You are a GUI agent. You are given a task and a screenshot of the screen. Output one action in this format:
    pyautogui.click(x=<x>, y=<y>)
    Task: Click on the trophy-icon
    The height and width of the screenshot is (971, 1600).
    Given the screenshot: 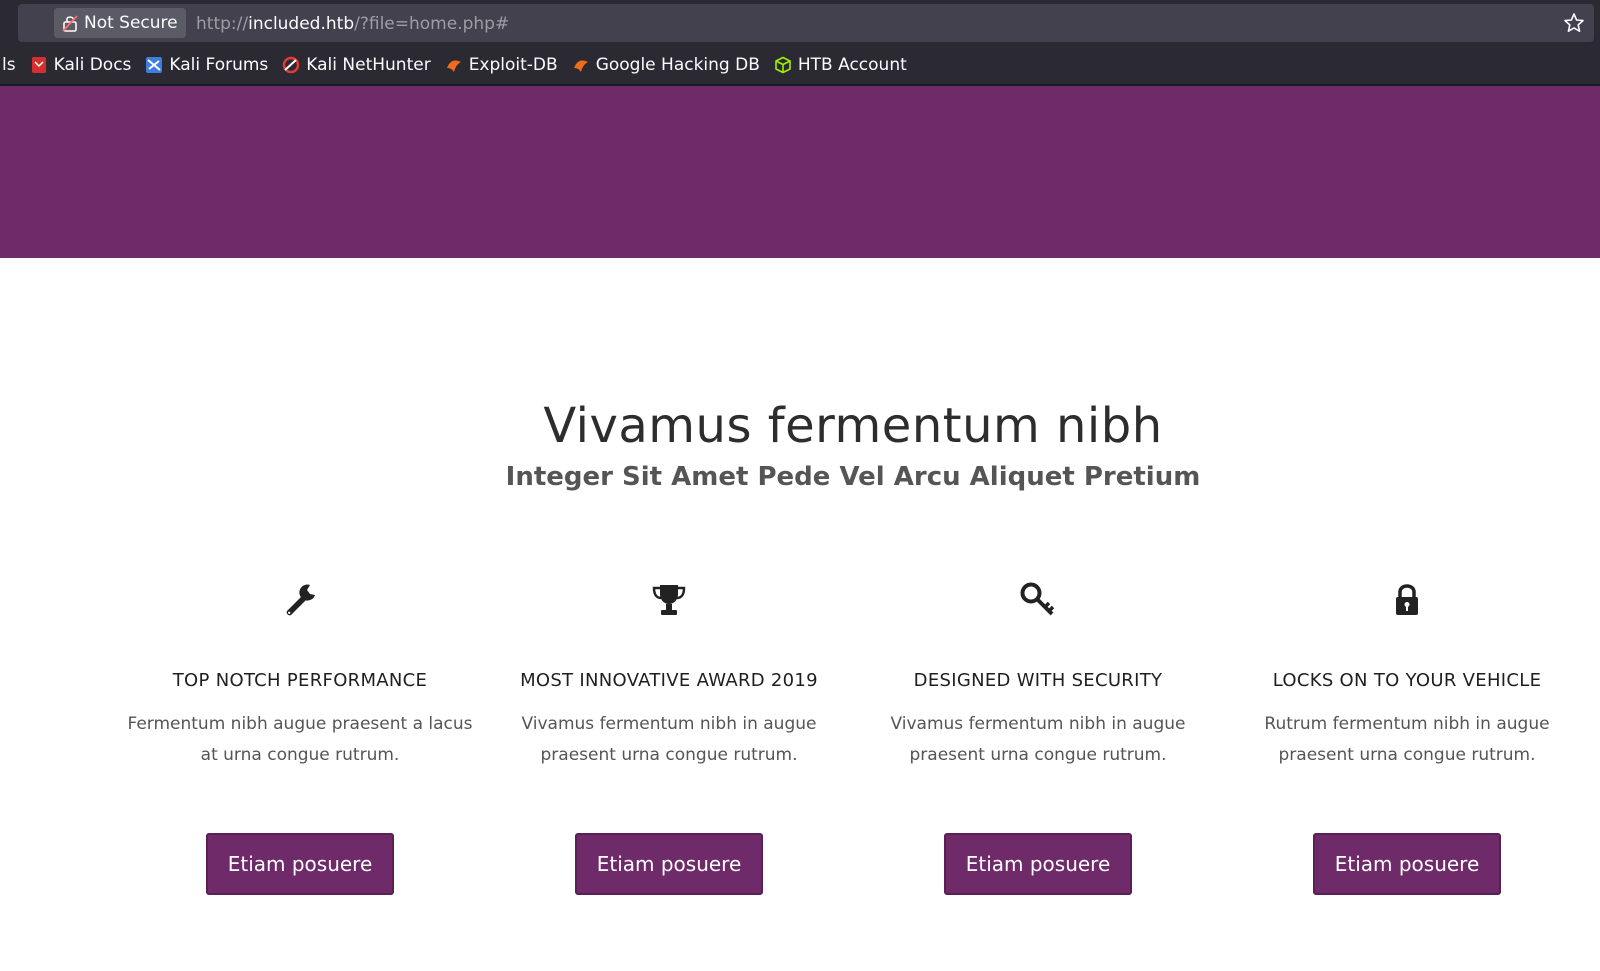 What is the action you would take?
    pyautogui.click(x=669, y=600)
    